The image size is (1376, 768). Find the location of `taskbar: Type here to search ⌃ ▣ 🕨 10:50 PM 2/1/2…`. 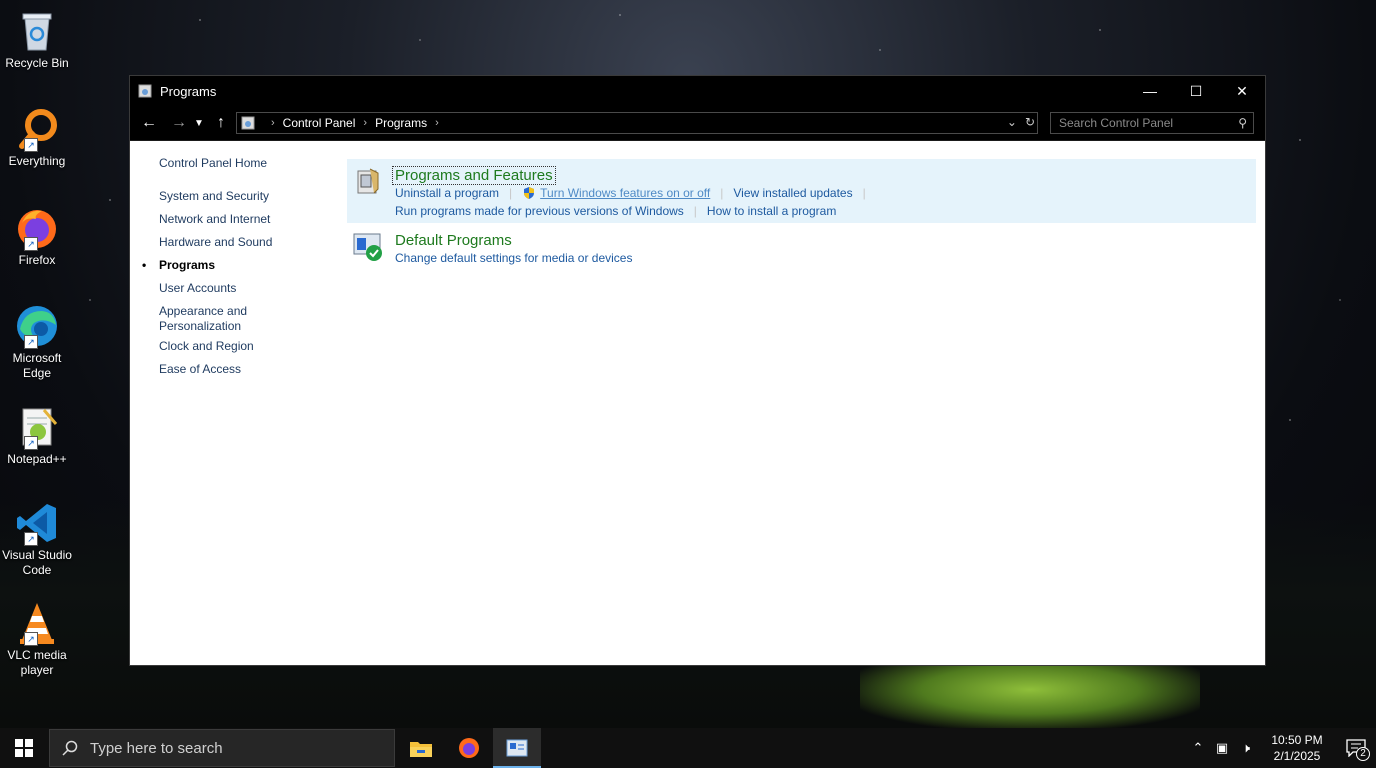

taskbar: Type here to search ⌃ ▣ 🕨 10:50 PM 2/1/2… is located at coordinates (688, 748).